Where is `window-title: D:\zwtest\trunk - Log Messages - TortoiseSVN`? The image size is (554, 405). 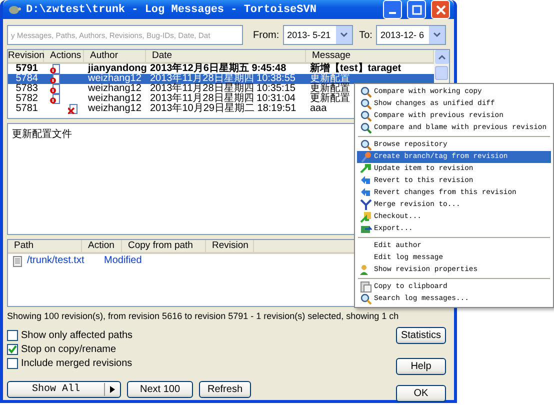 window-title: D:\zwtest\trunk - Log Messages - TortoiseSVN is located at coordinates (172, 10).